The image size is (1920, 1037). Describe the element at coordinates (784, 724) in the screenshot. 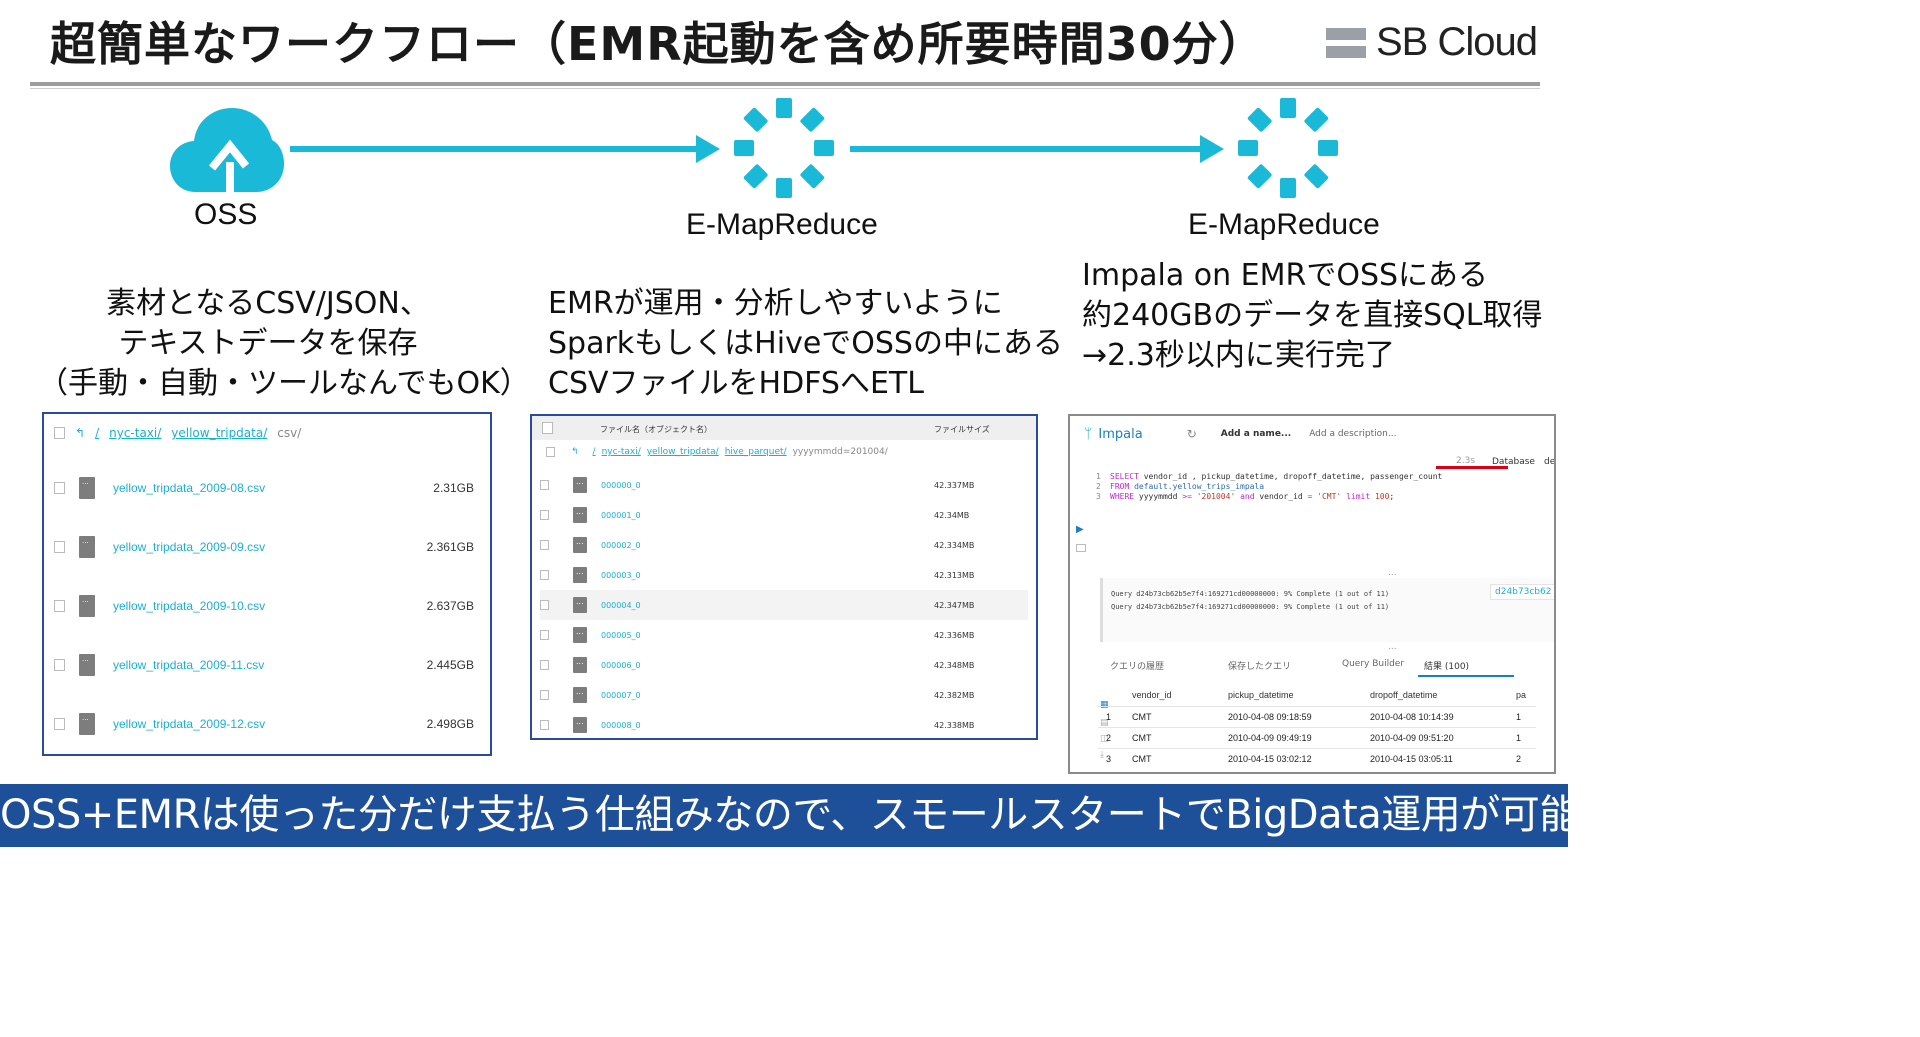

I see `file-row: 000008_0 42.338MB` at that location.